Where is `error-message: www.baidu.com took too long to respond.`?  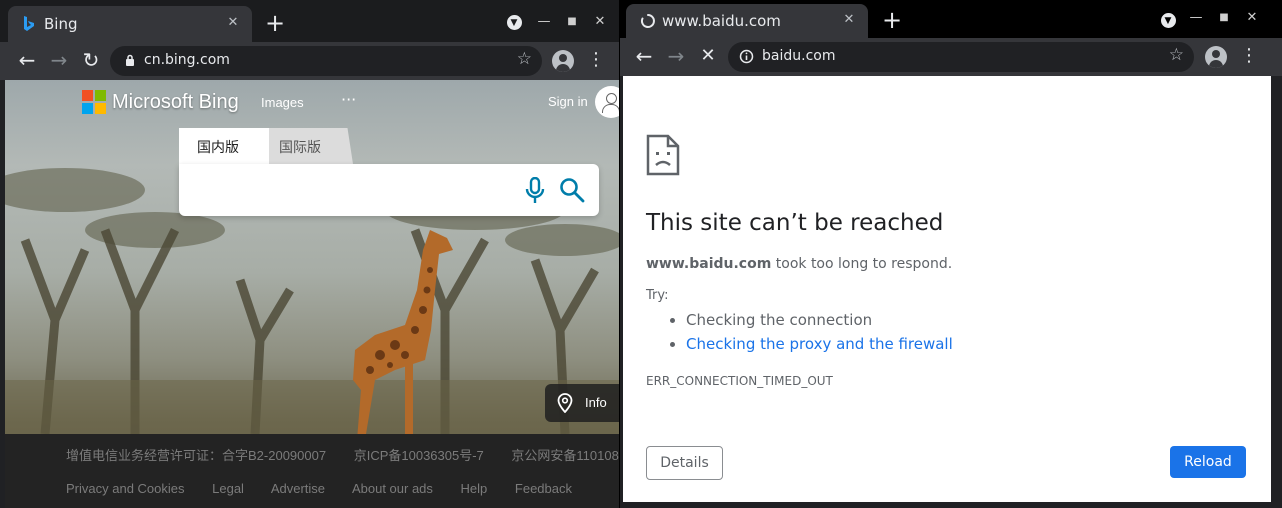 error-message: www.baidu.com took too long to respond. is located at coordinates (799, 264).